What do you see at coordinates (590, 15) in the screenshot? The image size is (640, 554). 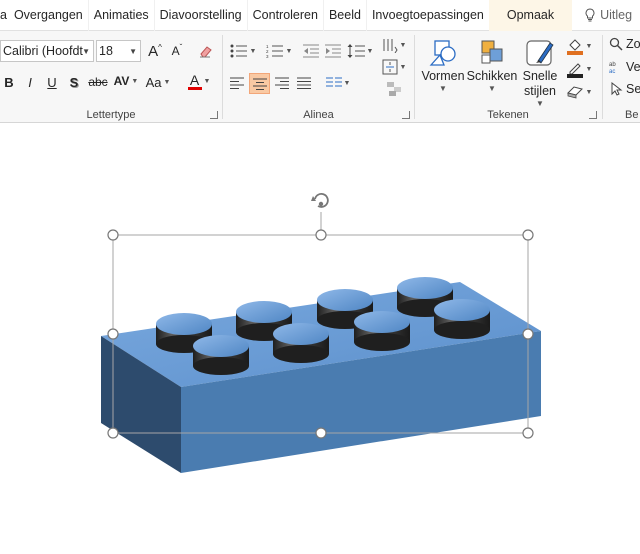 I see `lightbulb-icon` at bounding box center [590, 15].